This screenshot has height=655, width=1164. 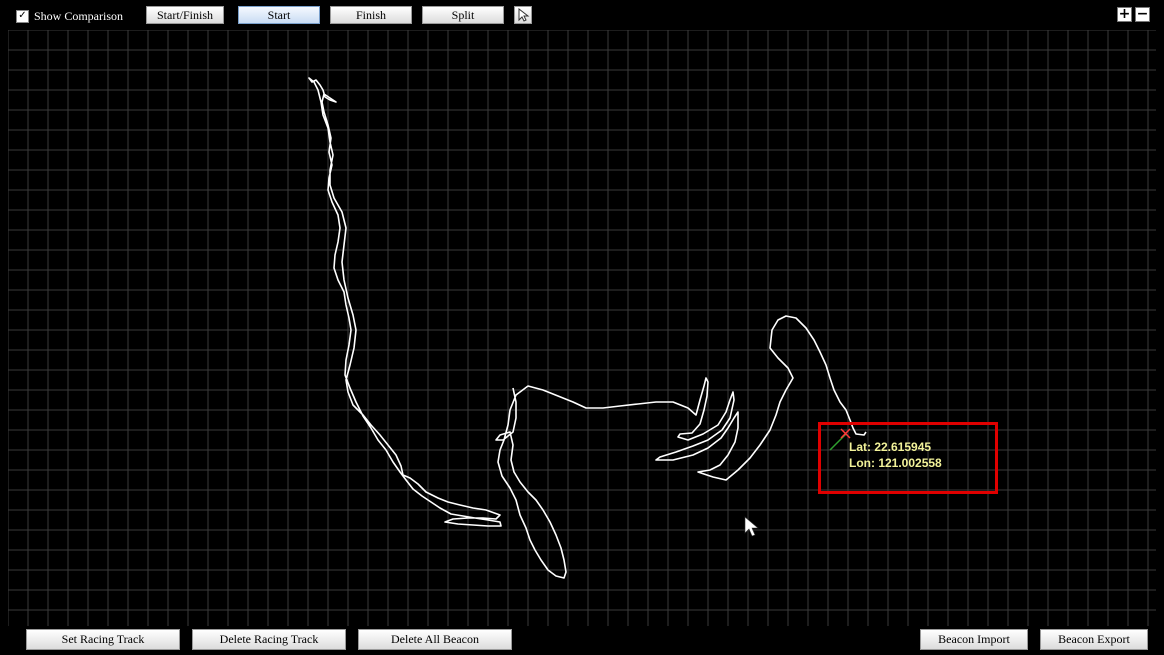 I want to click on checkbox-checked-icon: ✓, so click(x=22, y=16).